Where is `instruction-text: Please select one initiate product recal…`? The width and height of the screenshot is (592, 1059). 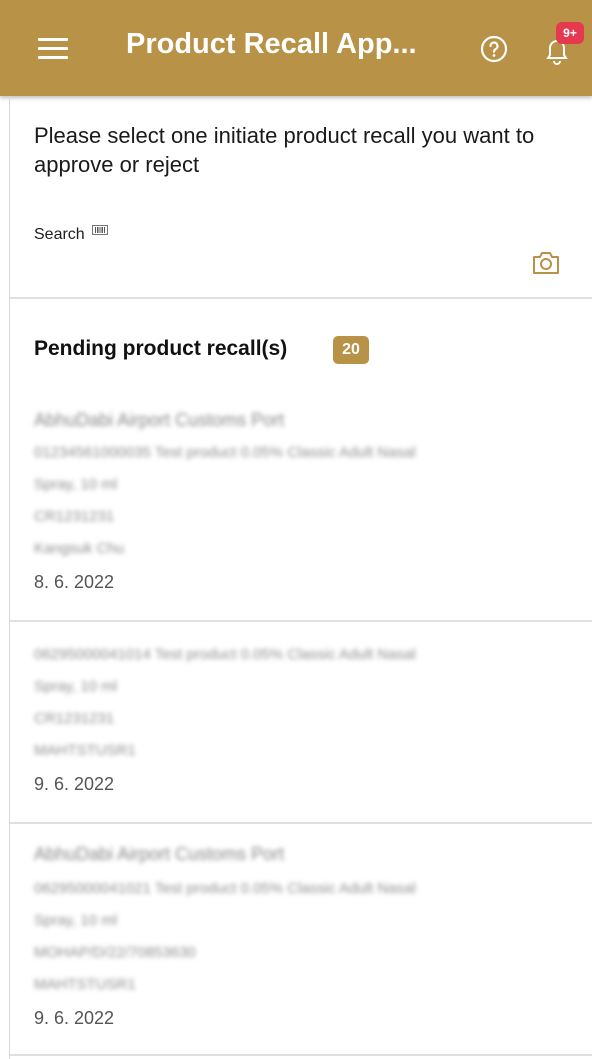 instruction-text: Please select one initiate product recal… is located at coordinates (284, 150).